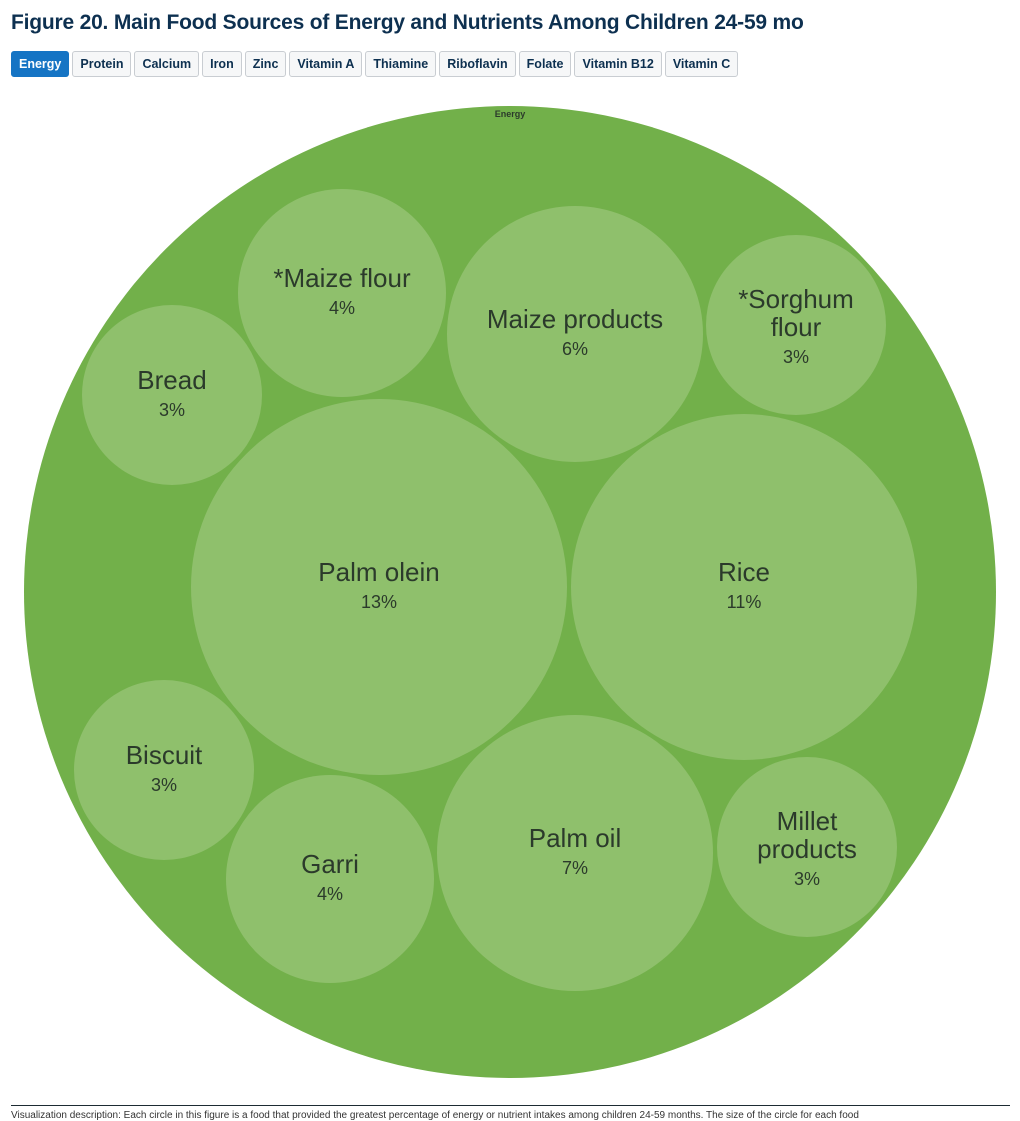 The width and height of the screenshot is (1020, 1121). I want to click on bubble-palm-oil: Palm oil 7%, so click(575, 853).